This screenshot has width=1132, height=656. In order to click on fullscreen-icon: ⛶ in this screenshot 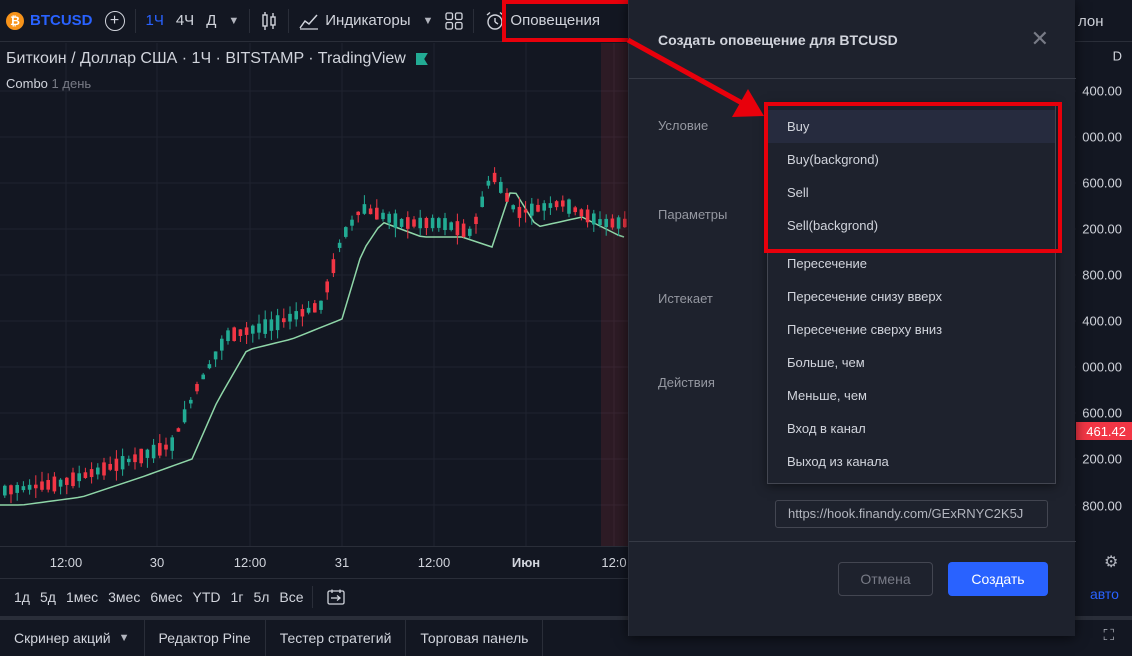, I will do `click(1108, 635)`.